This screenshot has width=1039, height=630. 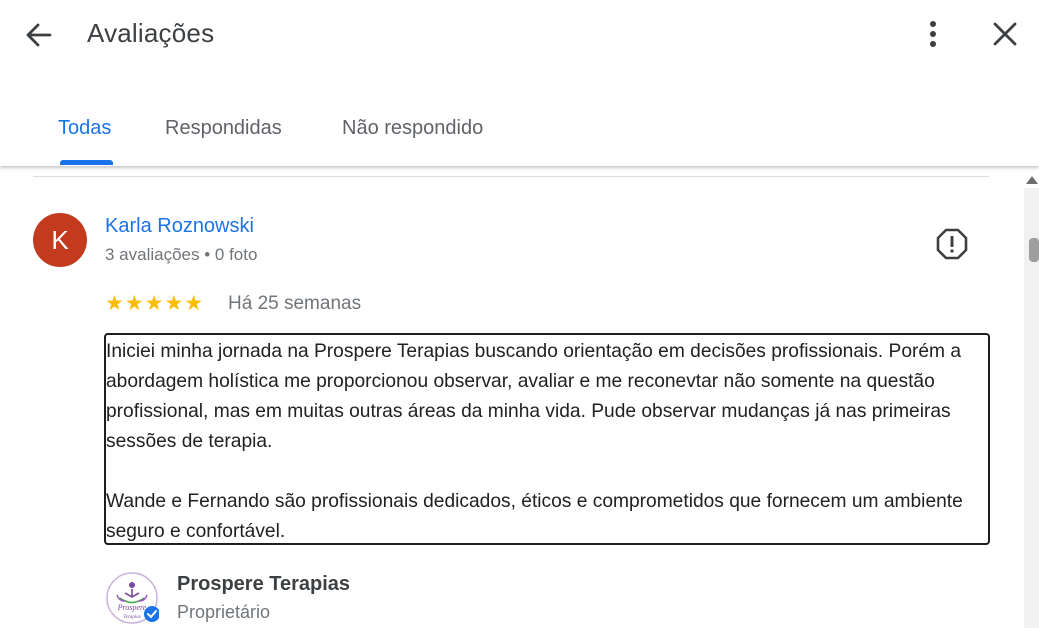 I want to click on prospere-logo-icon: Prospere Terapias, so click(x=133, y=598).